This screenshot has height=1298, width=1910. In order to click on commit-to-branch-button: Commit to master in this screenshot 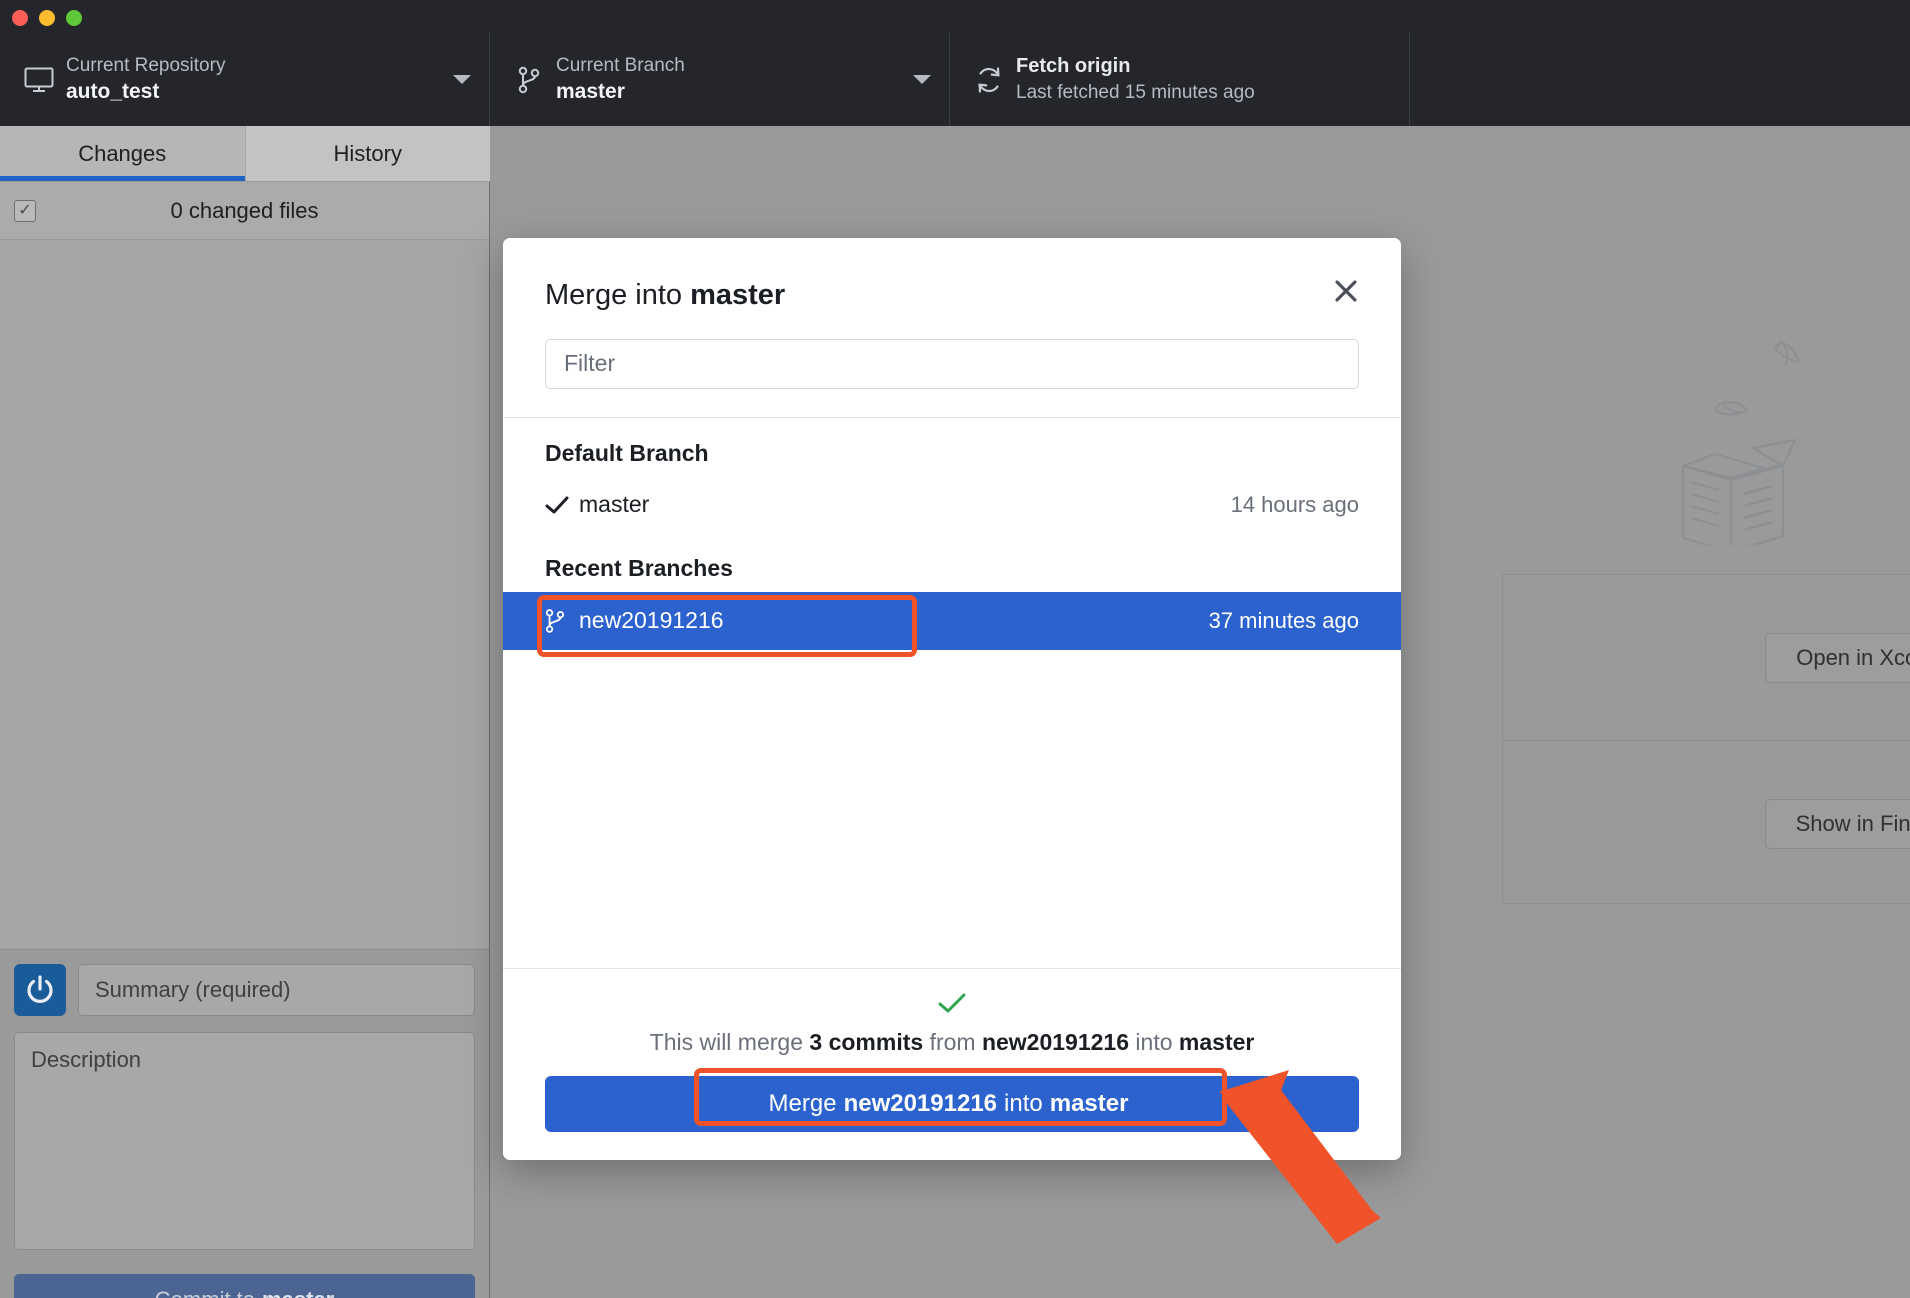, I will do `click(244, 1286)`.